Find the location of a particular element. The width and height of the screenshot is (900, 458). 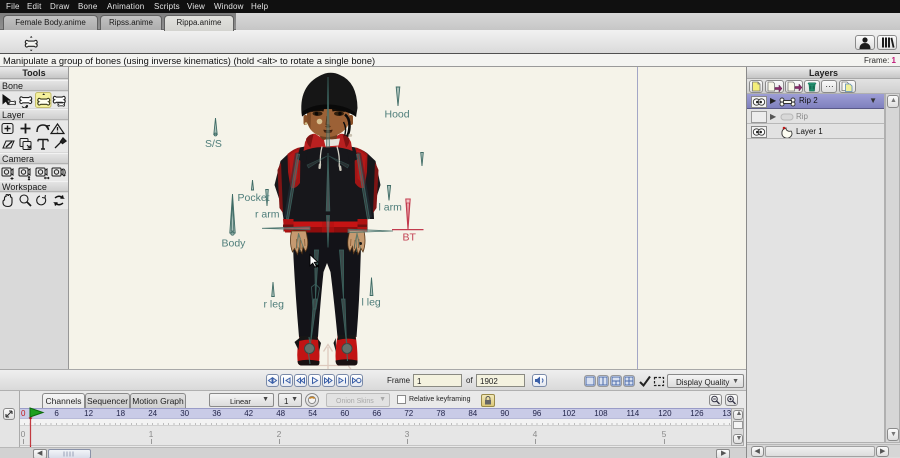

svg-text: Hood is located at coordinates (397, 115).